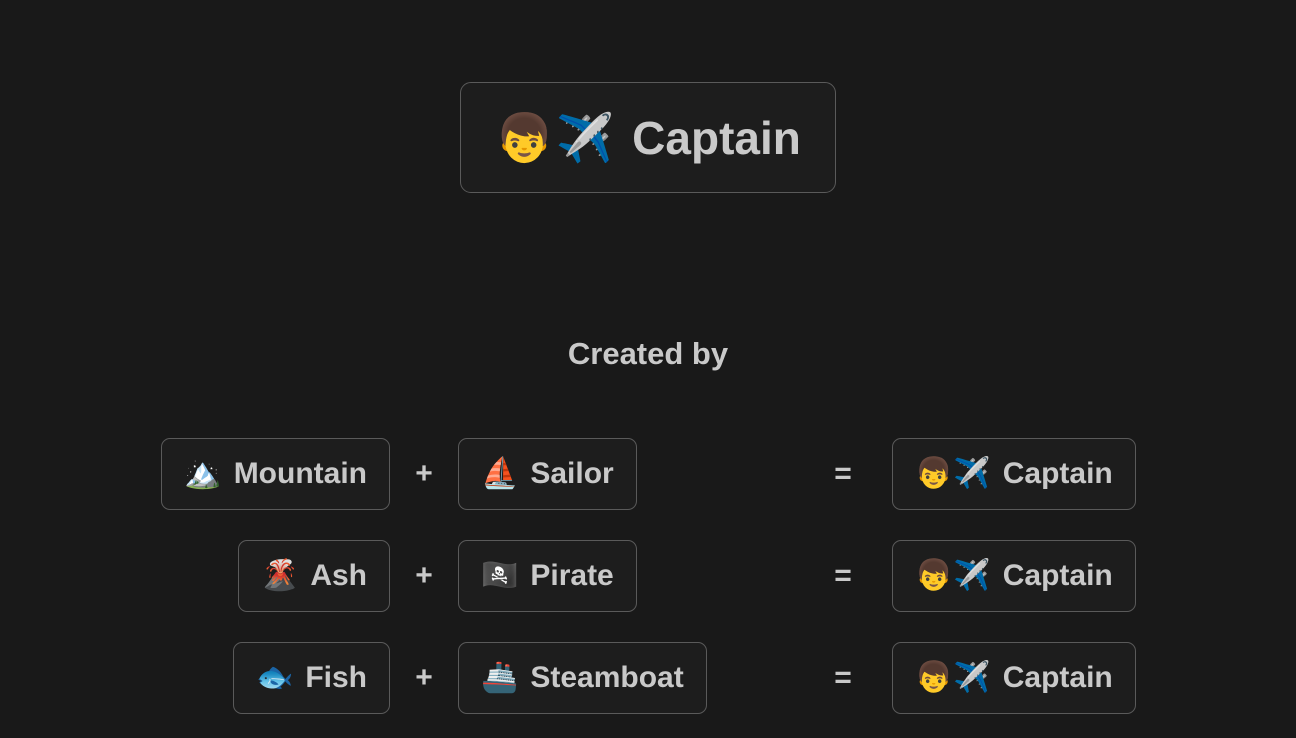 The image size is (1296, 738). Describe the element at coordinates (572, 473) in the screenshot. I see `element-label: Sailor` at that location.